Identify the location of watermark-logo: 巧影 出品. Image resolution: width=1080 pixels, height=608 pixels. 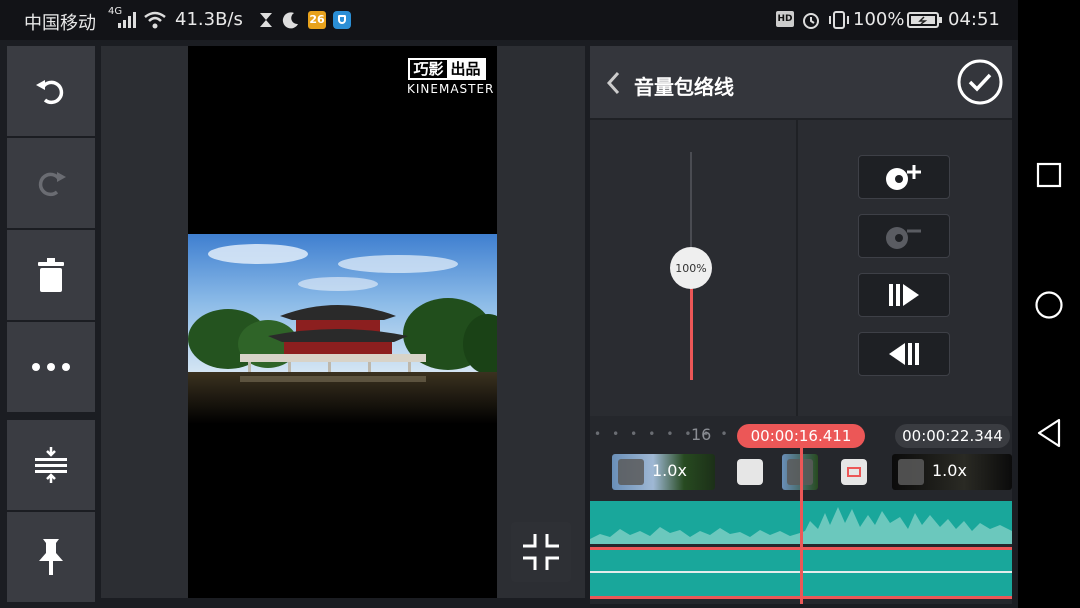
(447, 69).